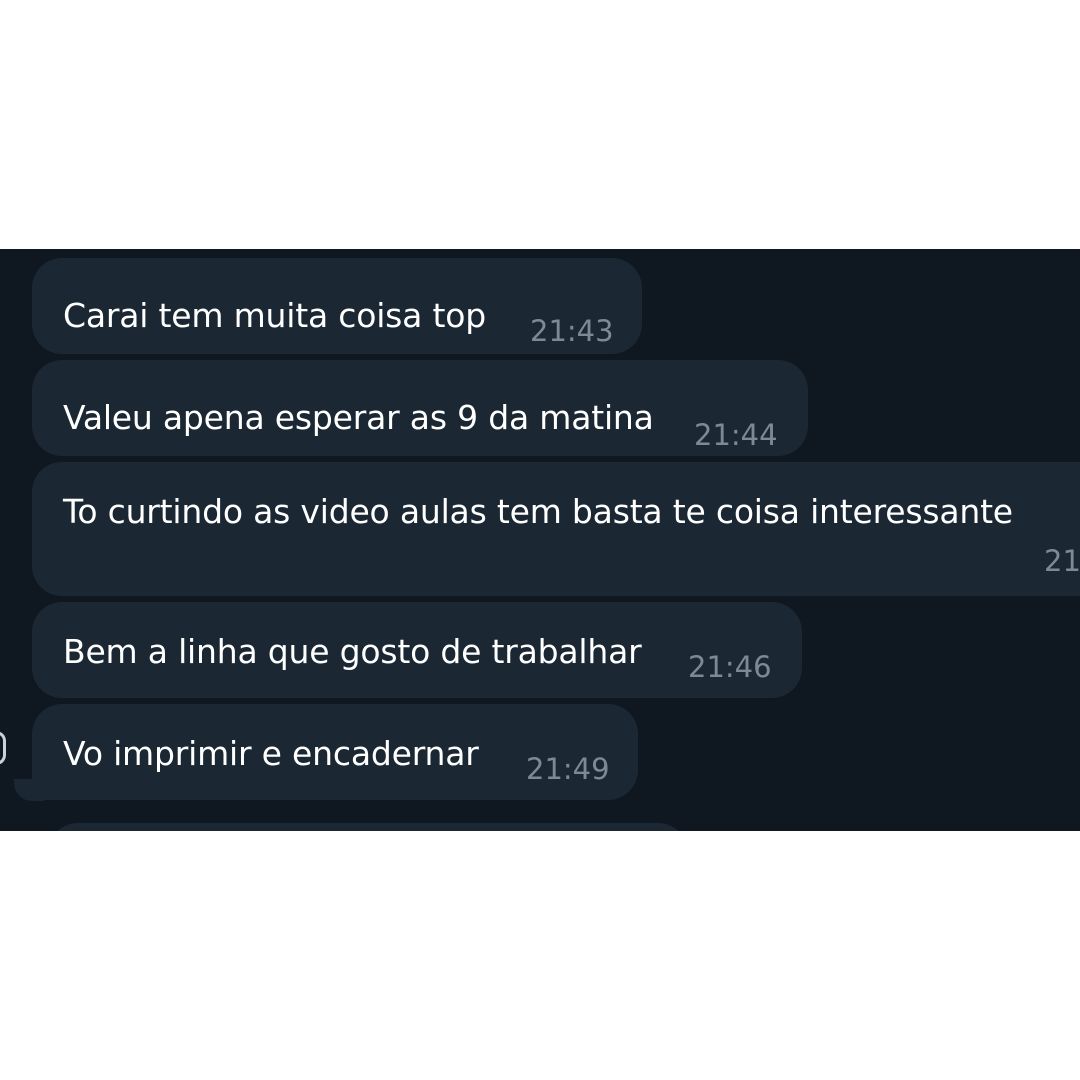 This screenshot has width=1080, height=1080. I want to click on message-text: Vo imprimir e encadernar, so click(271, 753).